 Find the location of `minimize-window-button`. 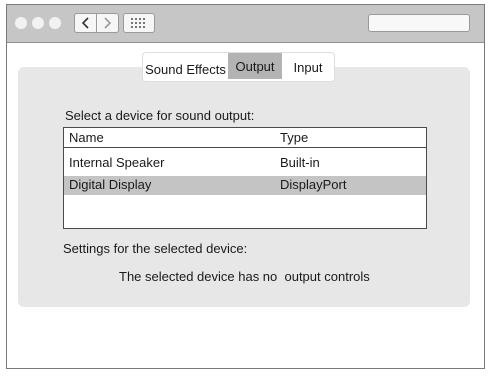

minimize-window-button is located at coordinates (38, 23).